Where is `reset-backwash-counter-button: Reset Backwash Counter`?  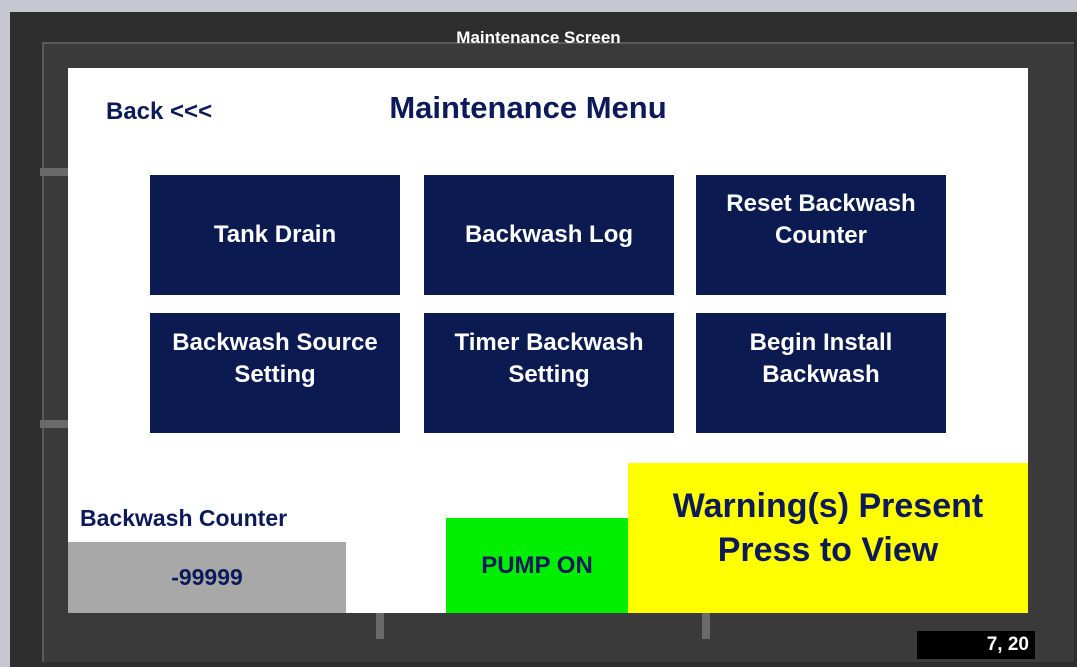
reset-backwash-counter-button: Reset Backwash Counter is located at coordinates (821, 235).